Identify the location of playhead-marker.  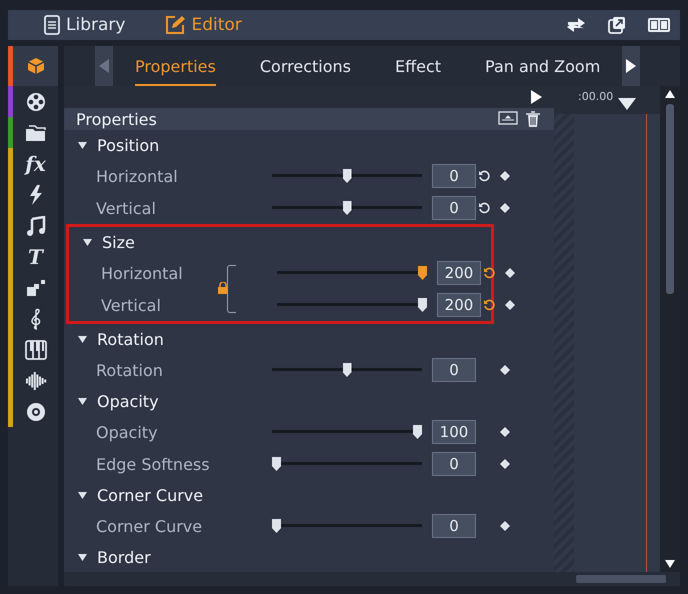
(627, 104).